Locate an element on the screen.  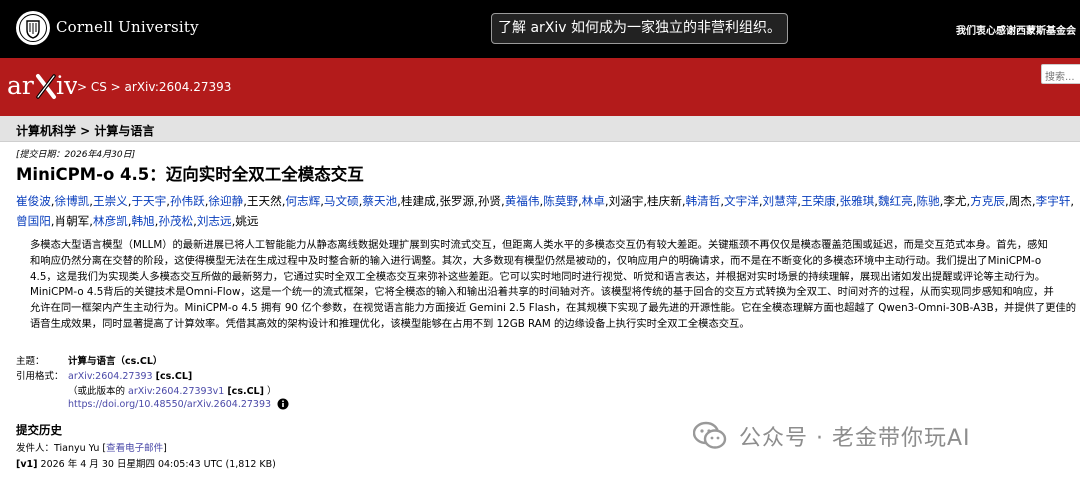
author-name: 刘志远 is located at coordinates (214, 221).